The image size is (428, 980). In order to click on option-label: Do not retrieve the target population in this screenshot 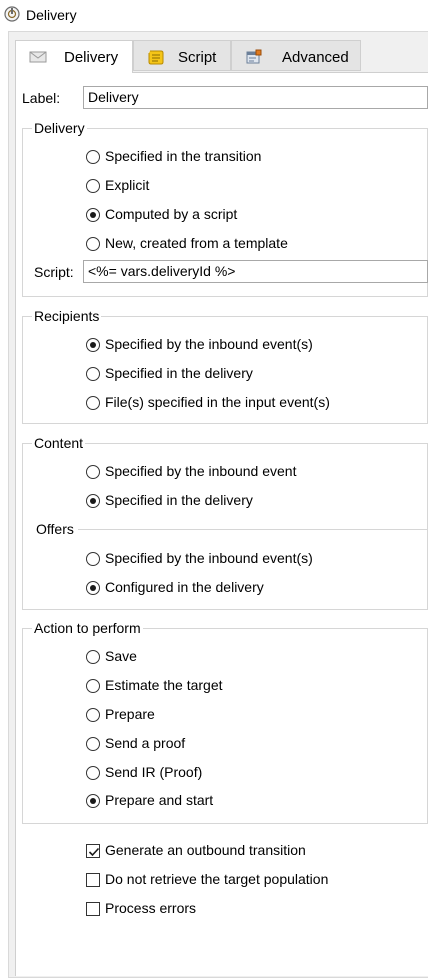, I will do `click(217, 879)`.